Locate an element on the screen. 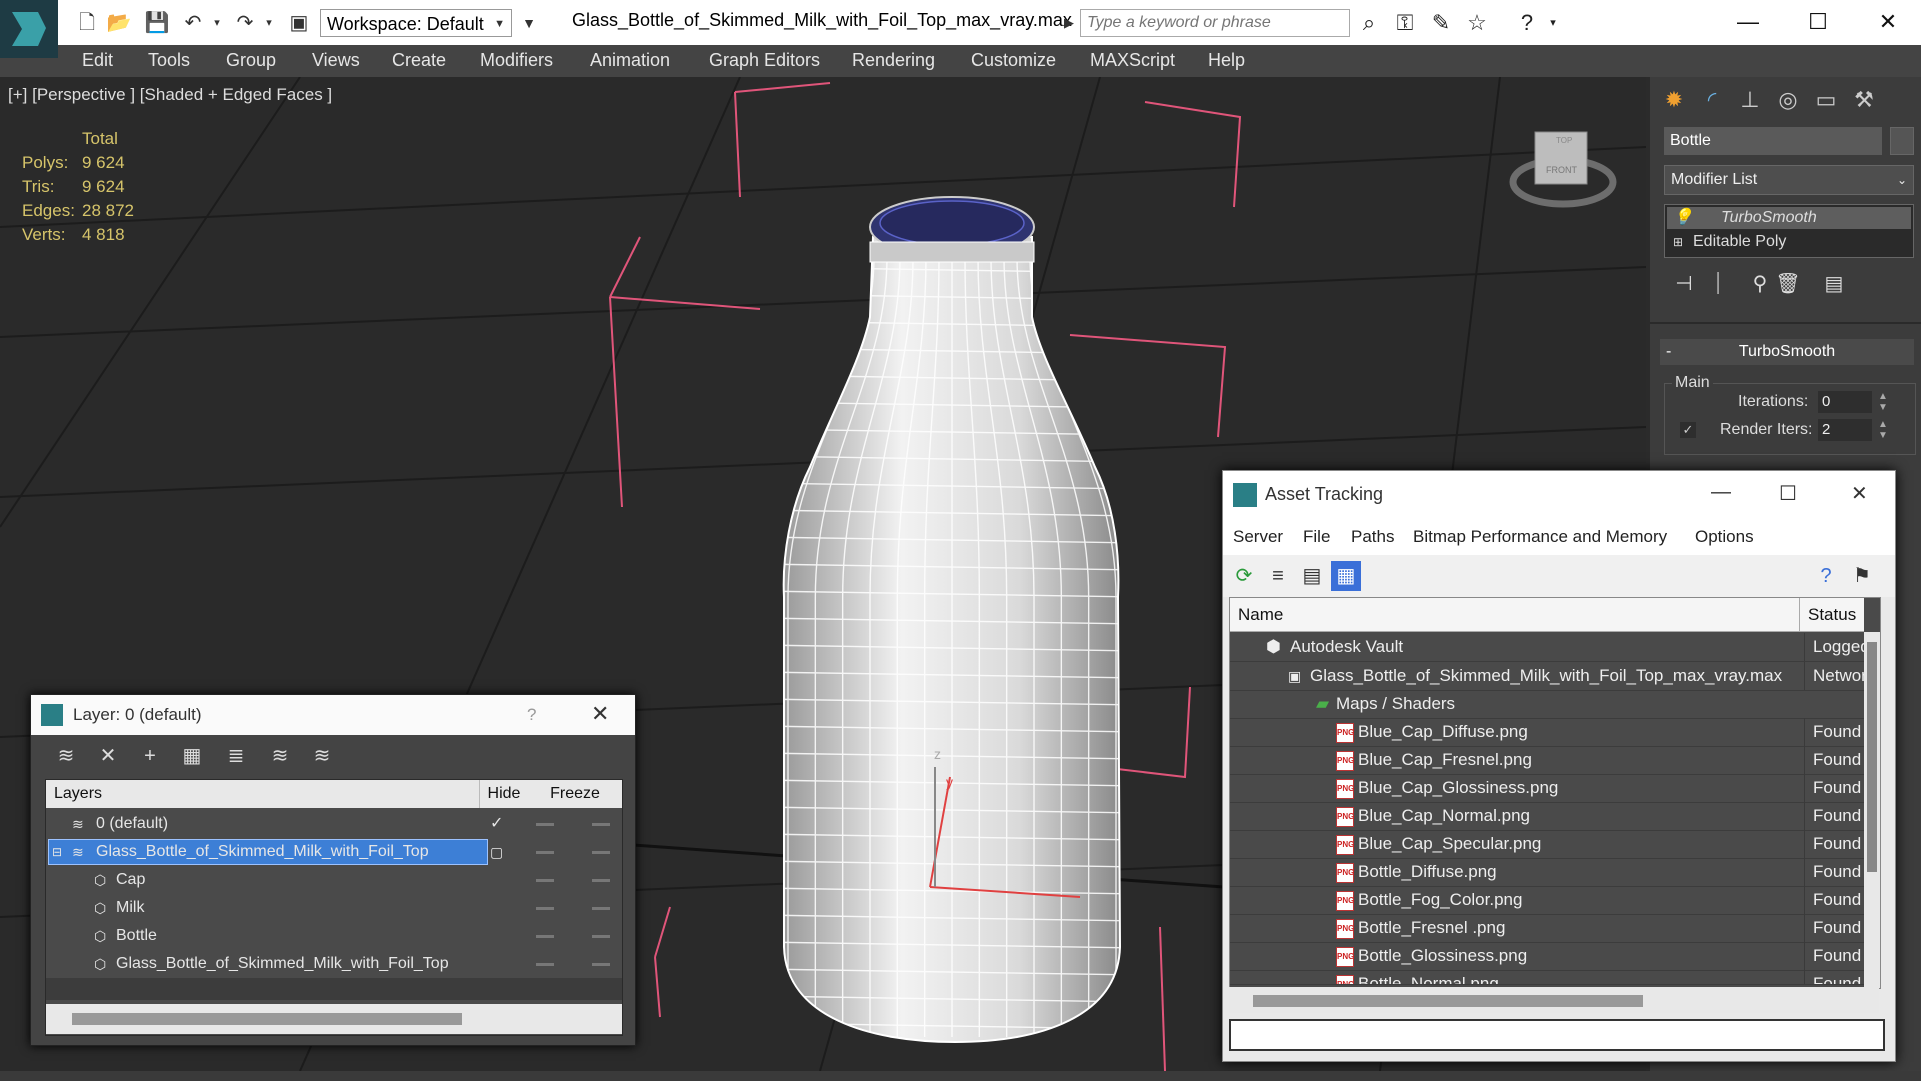 Image resolution: width=1921 pixels, height=1081 pixels. favorites-star-icon: ☆ is located at coordinates (1477, 23).